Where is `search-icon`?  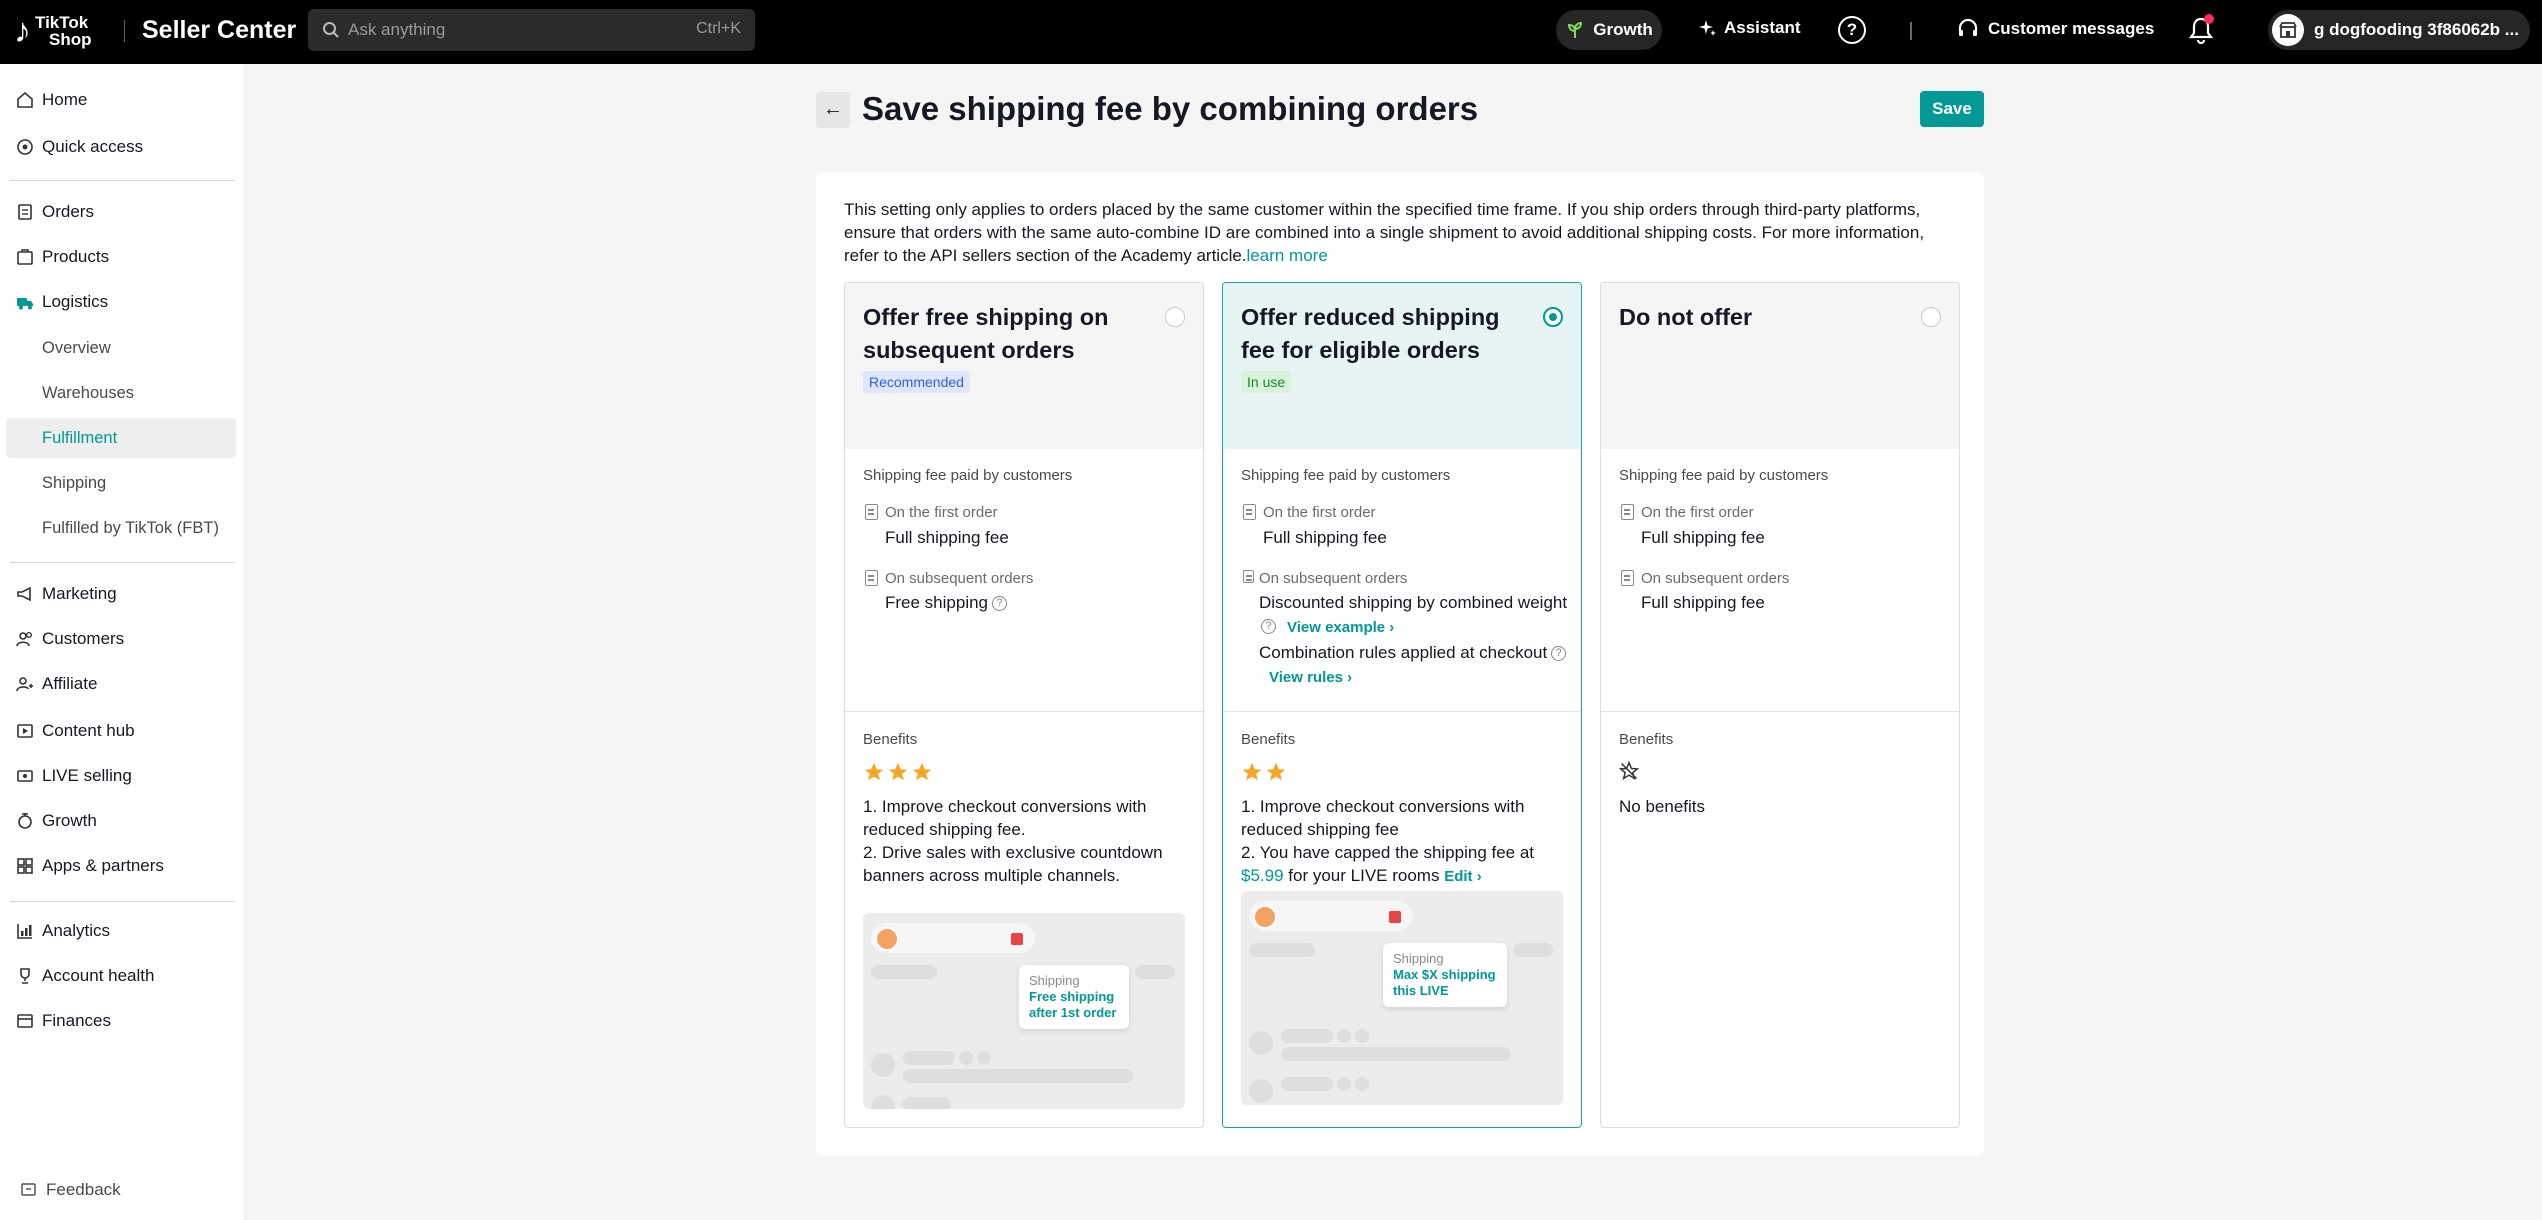
search-icon is located at coordinates (331, 30).